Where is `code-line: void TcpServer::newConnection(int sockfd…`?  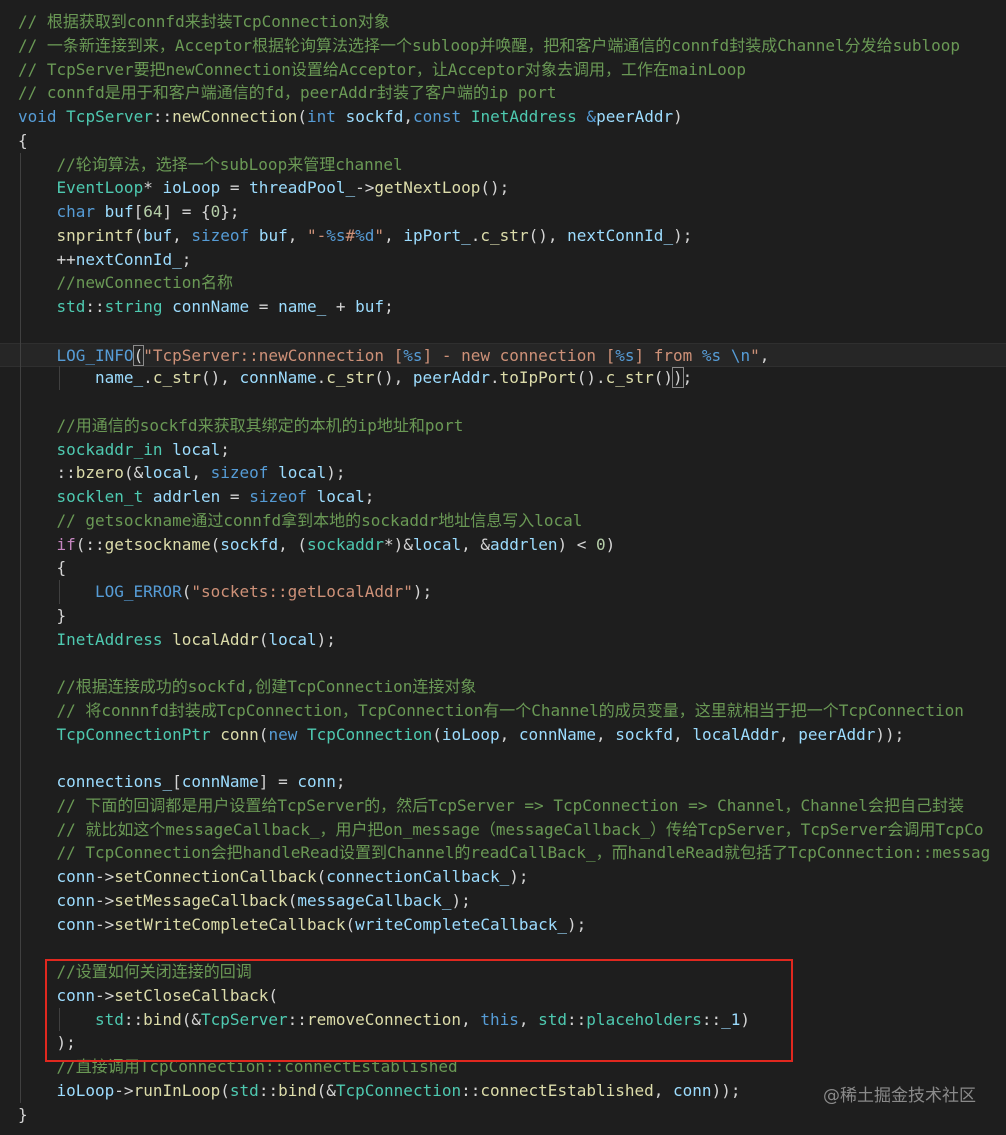
code-line: void TcpServer::newConnection(int sockfd… is located at coordinates (503, 117).